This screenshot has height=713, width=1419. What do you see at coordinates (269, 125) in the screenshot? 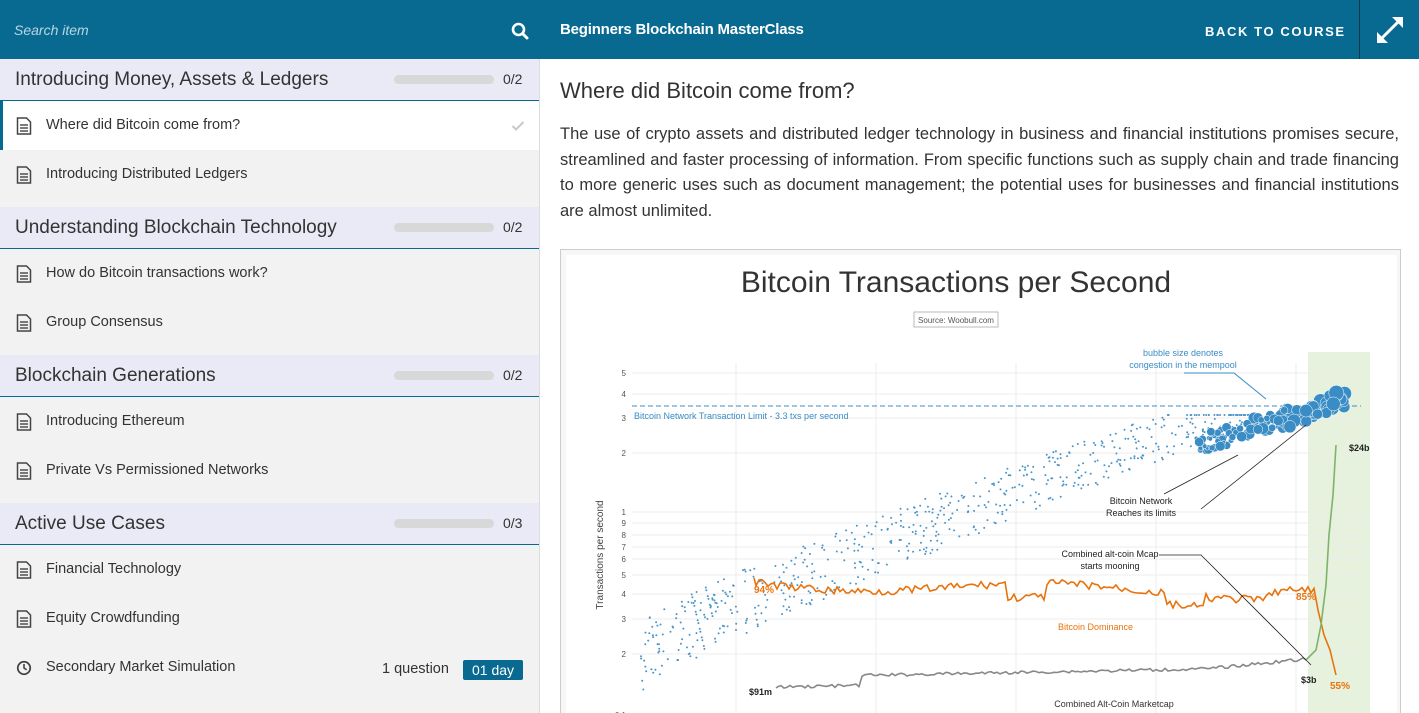
I see `lesson-item-active: Where did Bitcoin come from?` at bounding box center [269, 125].